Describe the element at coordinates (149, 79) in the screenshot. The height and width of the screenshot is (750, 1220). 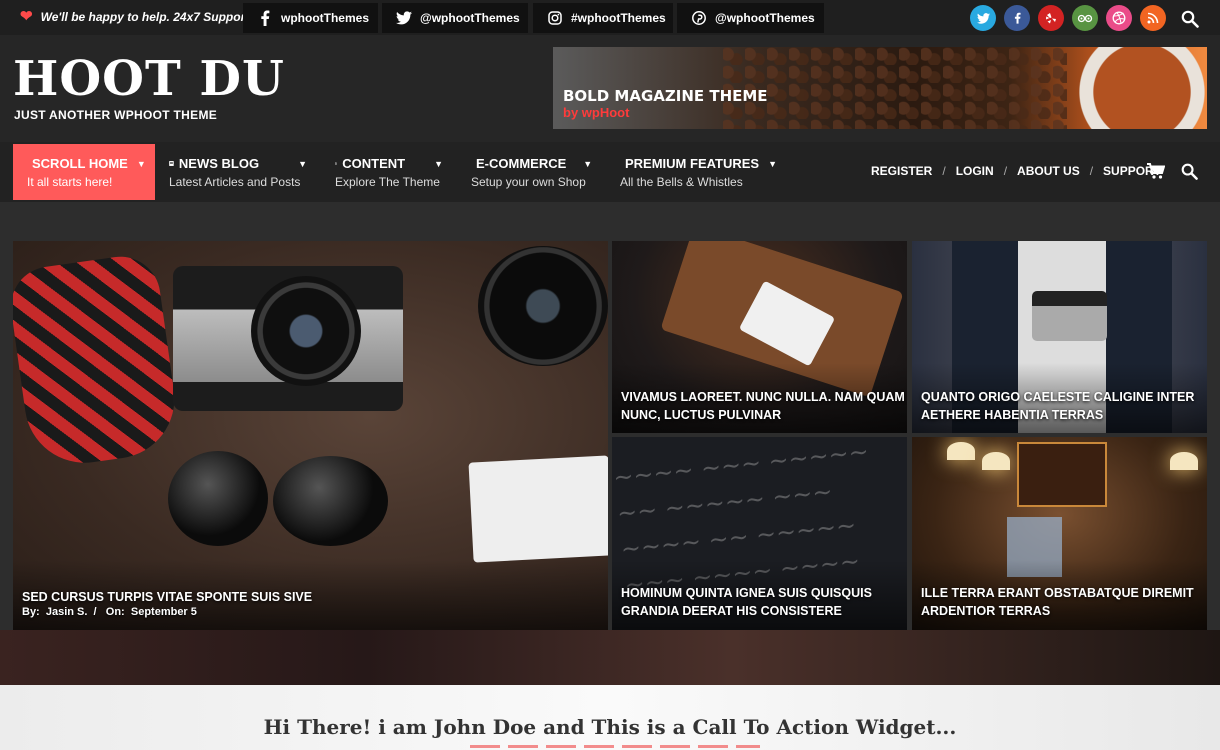
I see `site-title: HOOT DU` at that location.